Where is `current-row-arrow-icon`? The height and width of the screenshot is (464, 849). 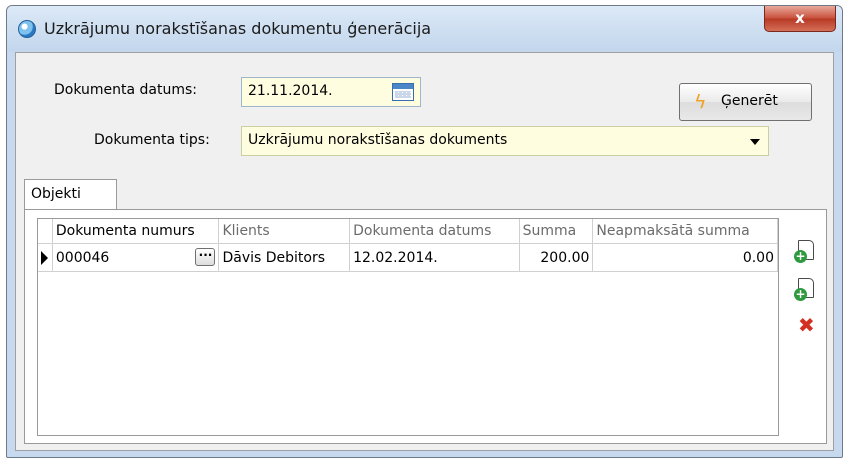 current-row-arrow-icon is located at coordinates (45, 257).